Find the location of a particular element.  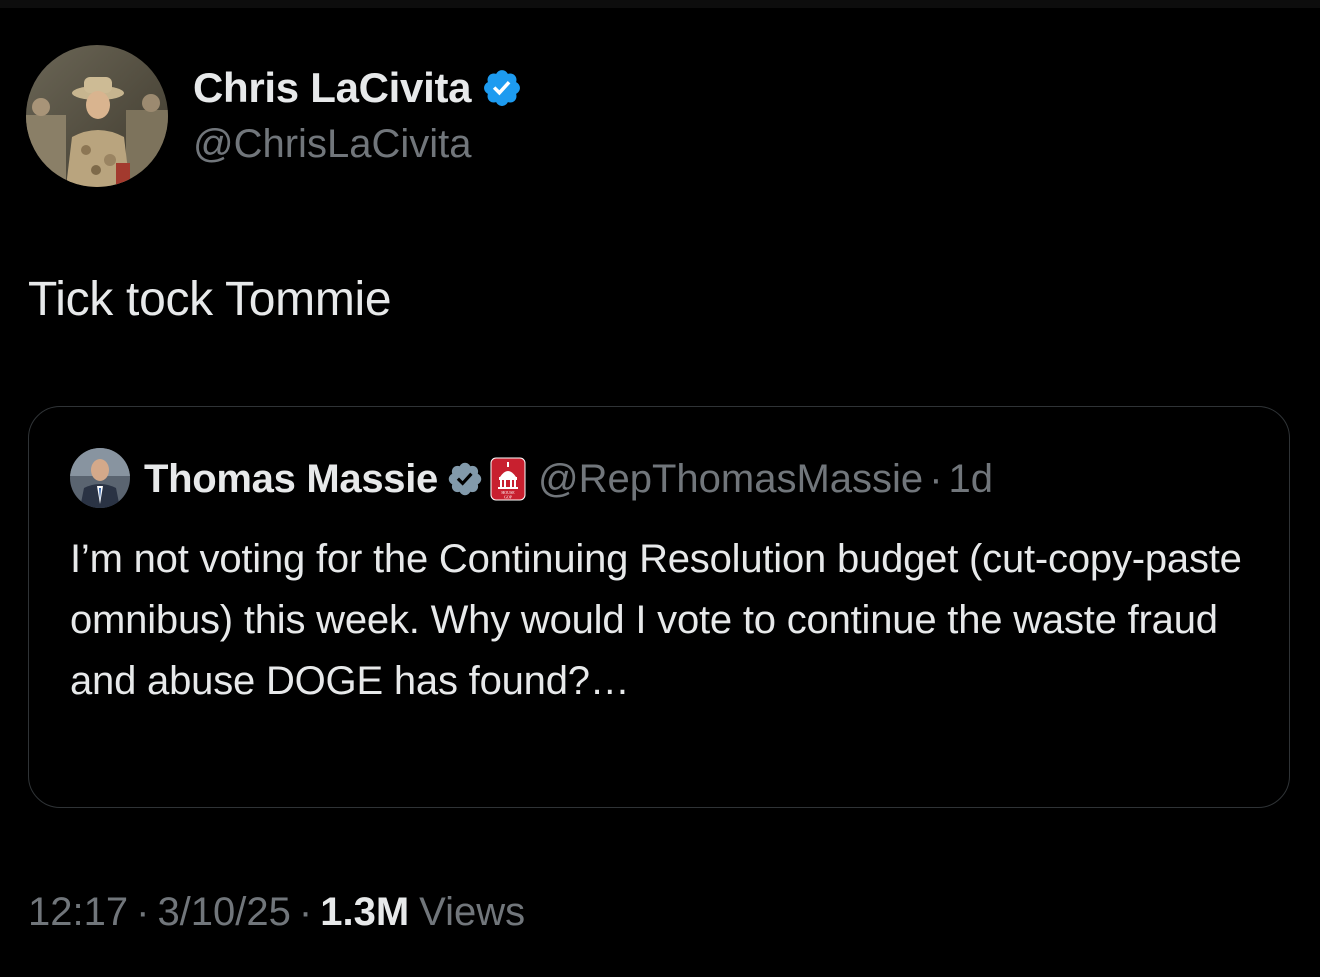

tweet-meta-row: 12:17 · 3/10/25 · 1.3M Views is located at coordinates (276, 912).